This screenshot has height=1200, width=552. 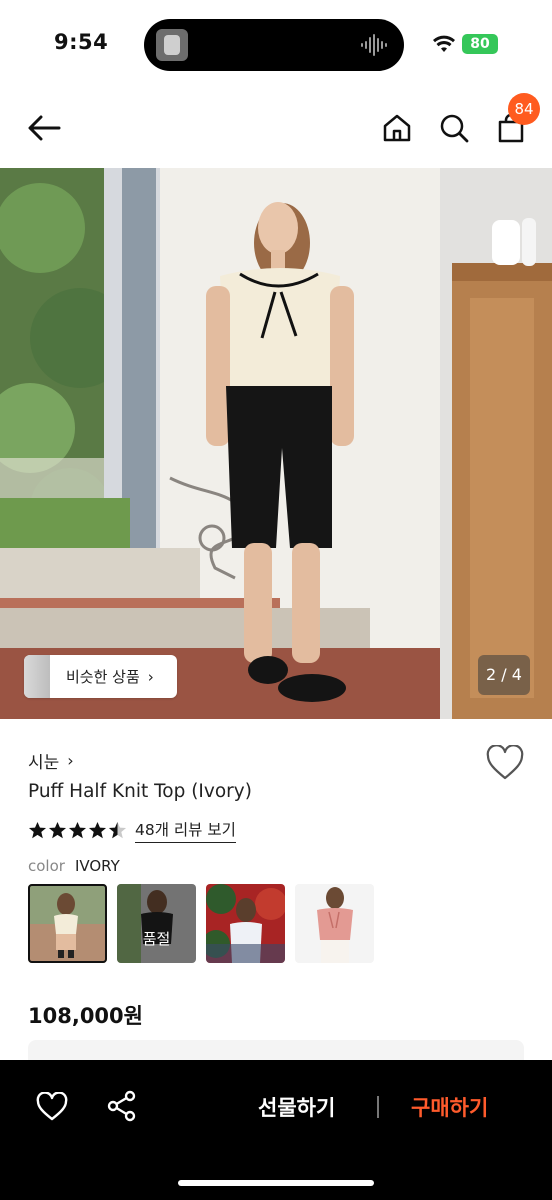 I want to click on search-icon, so click(x=454, y=128).